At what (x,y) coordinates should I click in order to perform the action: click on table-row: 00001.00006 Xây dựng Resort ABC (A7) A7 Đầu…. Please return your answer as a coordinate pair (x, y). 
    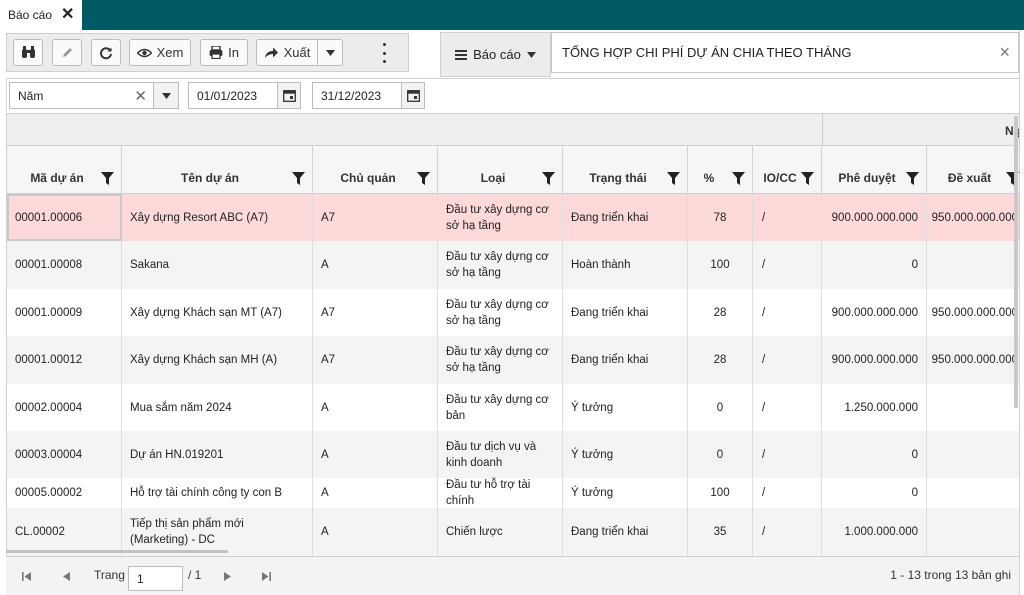
    Looking at the image, I should click on (513, 217).